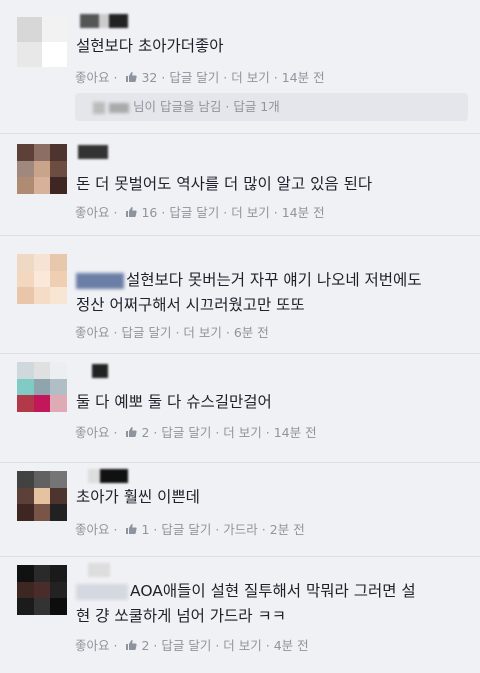 This screenshot has height=673, width=480. What do you see at coordinates (149, 77) in the screenshot?
I see `like-count: 32` at bounding box center [149, 77].